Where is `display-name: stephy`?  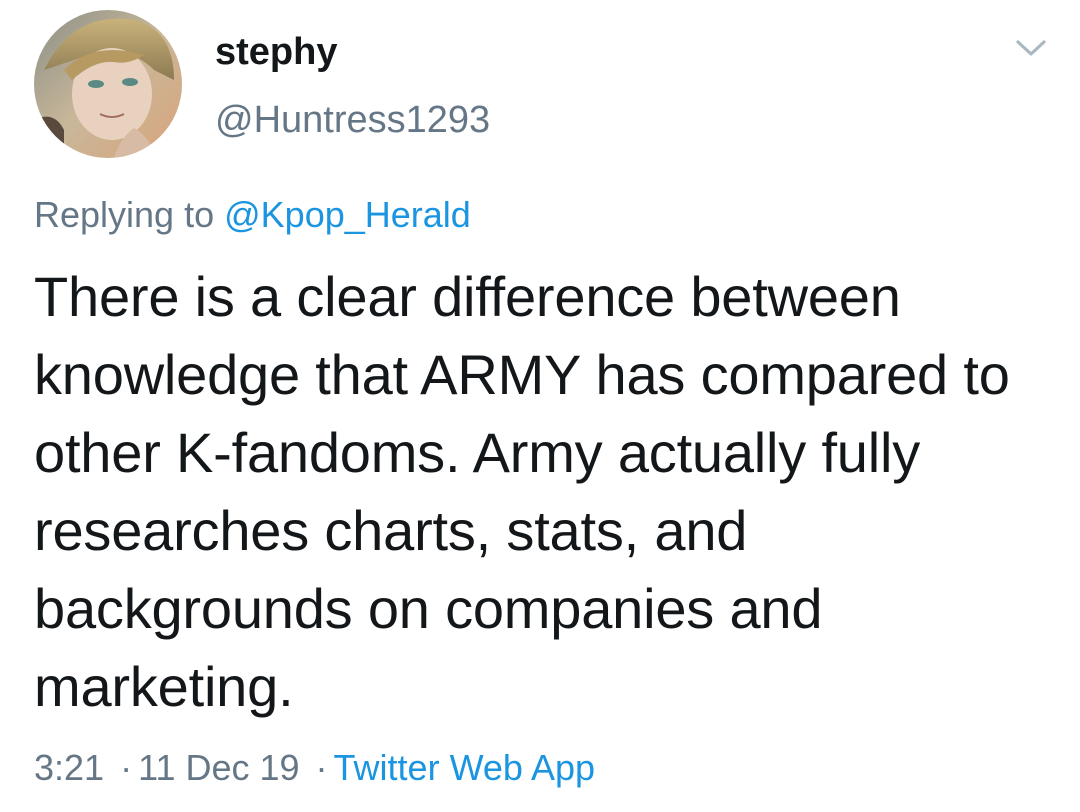
display-name: stephy is located at coordinates (276, 52).